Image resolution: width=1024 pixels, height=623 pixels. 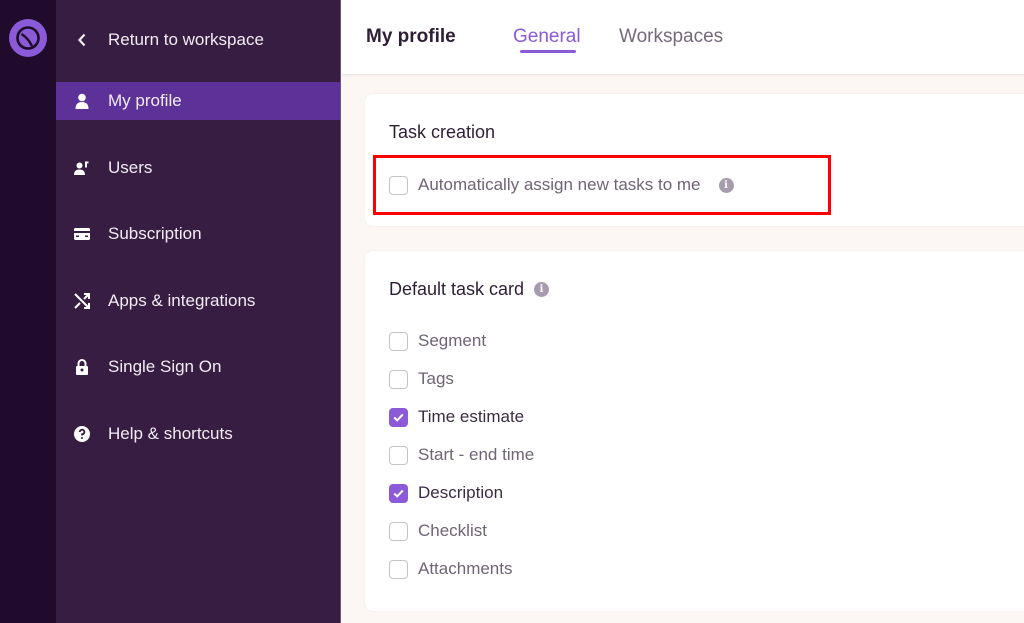 I want to click on option-description: Description, so click(x=446, y=493).